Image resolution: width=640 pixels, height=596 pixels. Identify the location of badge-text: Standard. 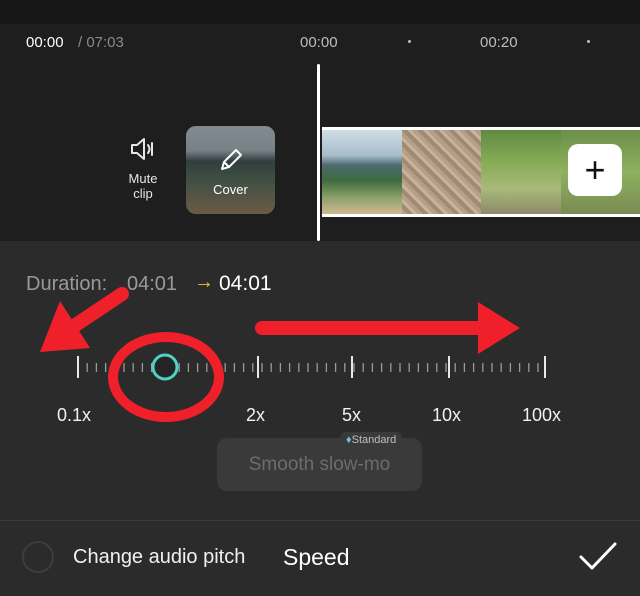
(374, 440).